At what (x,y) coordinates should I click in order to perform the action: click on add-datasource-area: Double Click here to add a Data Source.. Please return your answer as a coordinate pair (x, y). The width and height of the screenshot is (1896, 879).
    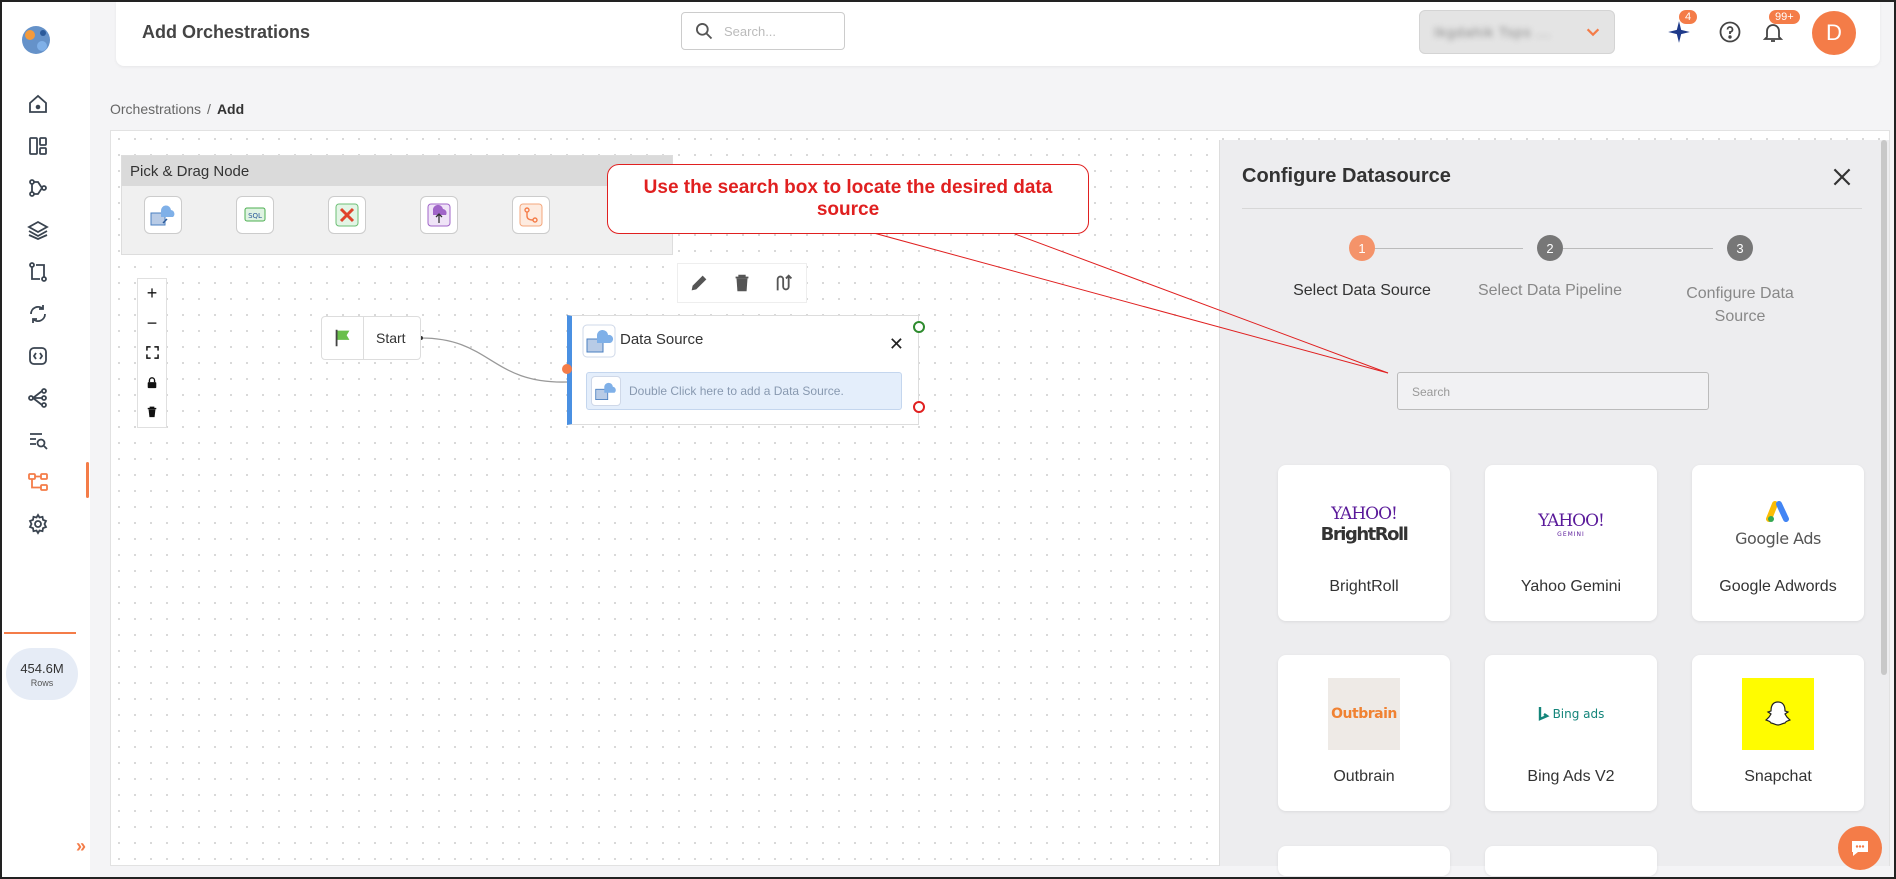
    Looking at the image, I should click on (744, 391).